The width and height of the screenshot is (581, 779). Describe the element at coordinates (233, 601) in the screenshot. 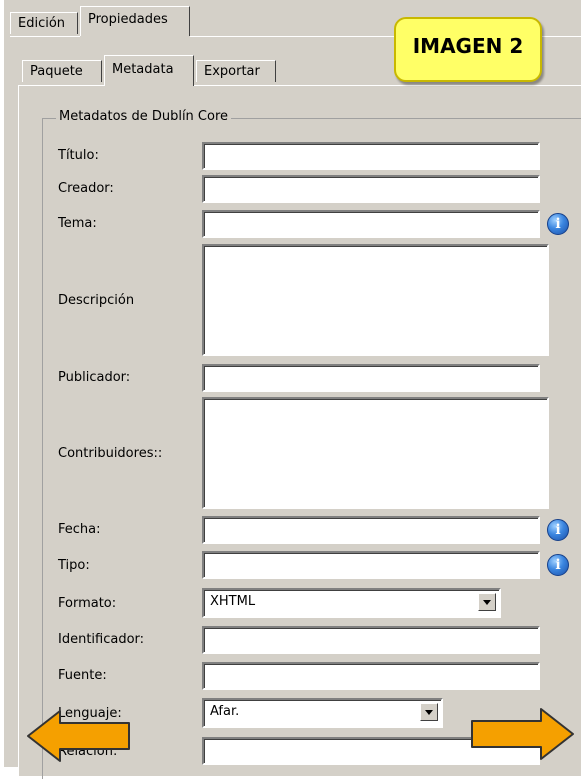

I see `formato-selected-value: XHTML` at that location.